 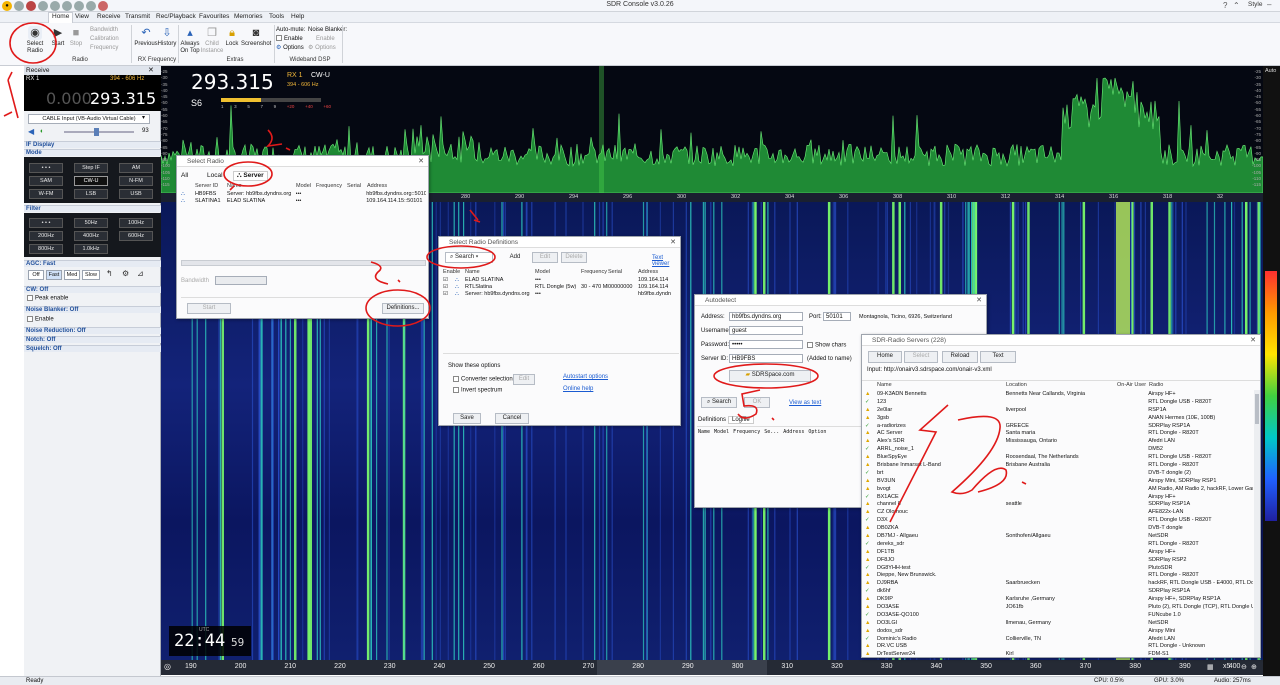 What do you see at coordinates (35, 681) in the screenshot?
I see `status-ready: Ready` at bounding box center [35, 681].